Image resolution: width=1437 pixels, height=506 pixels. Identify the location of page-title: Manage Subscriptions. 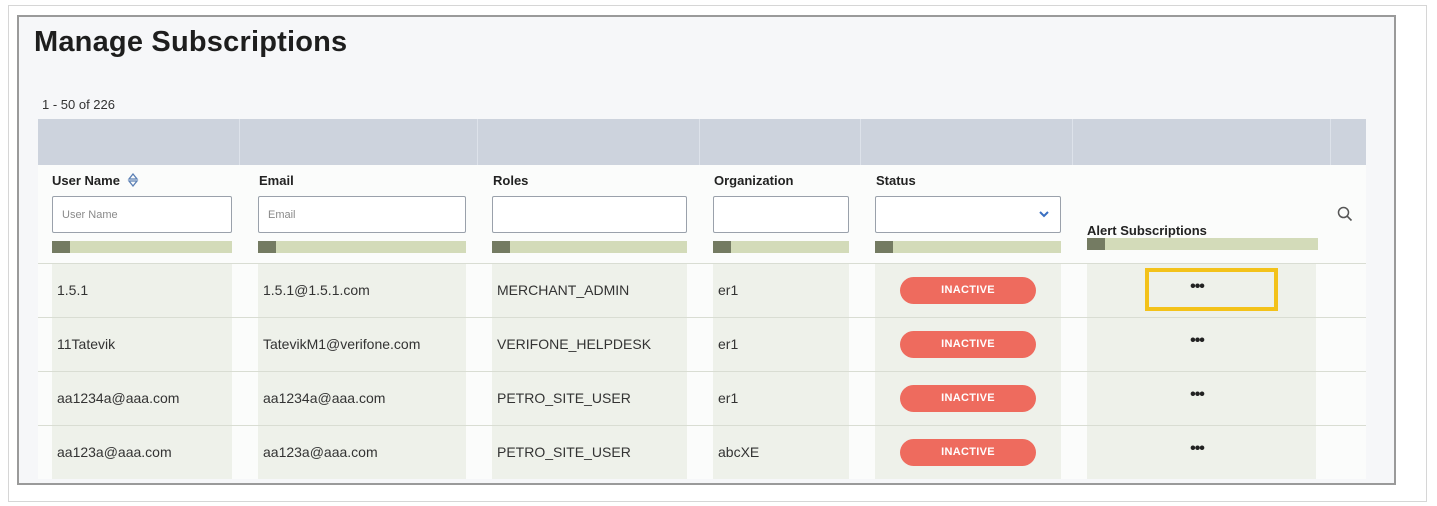
(191, 42).